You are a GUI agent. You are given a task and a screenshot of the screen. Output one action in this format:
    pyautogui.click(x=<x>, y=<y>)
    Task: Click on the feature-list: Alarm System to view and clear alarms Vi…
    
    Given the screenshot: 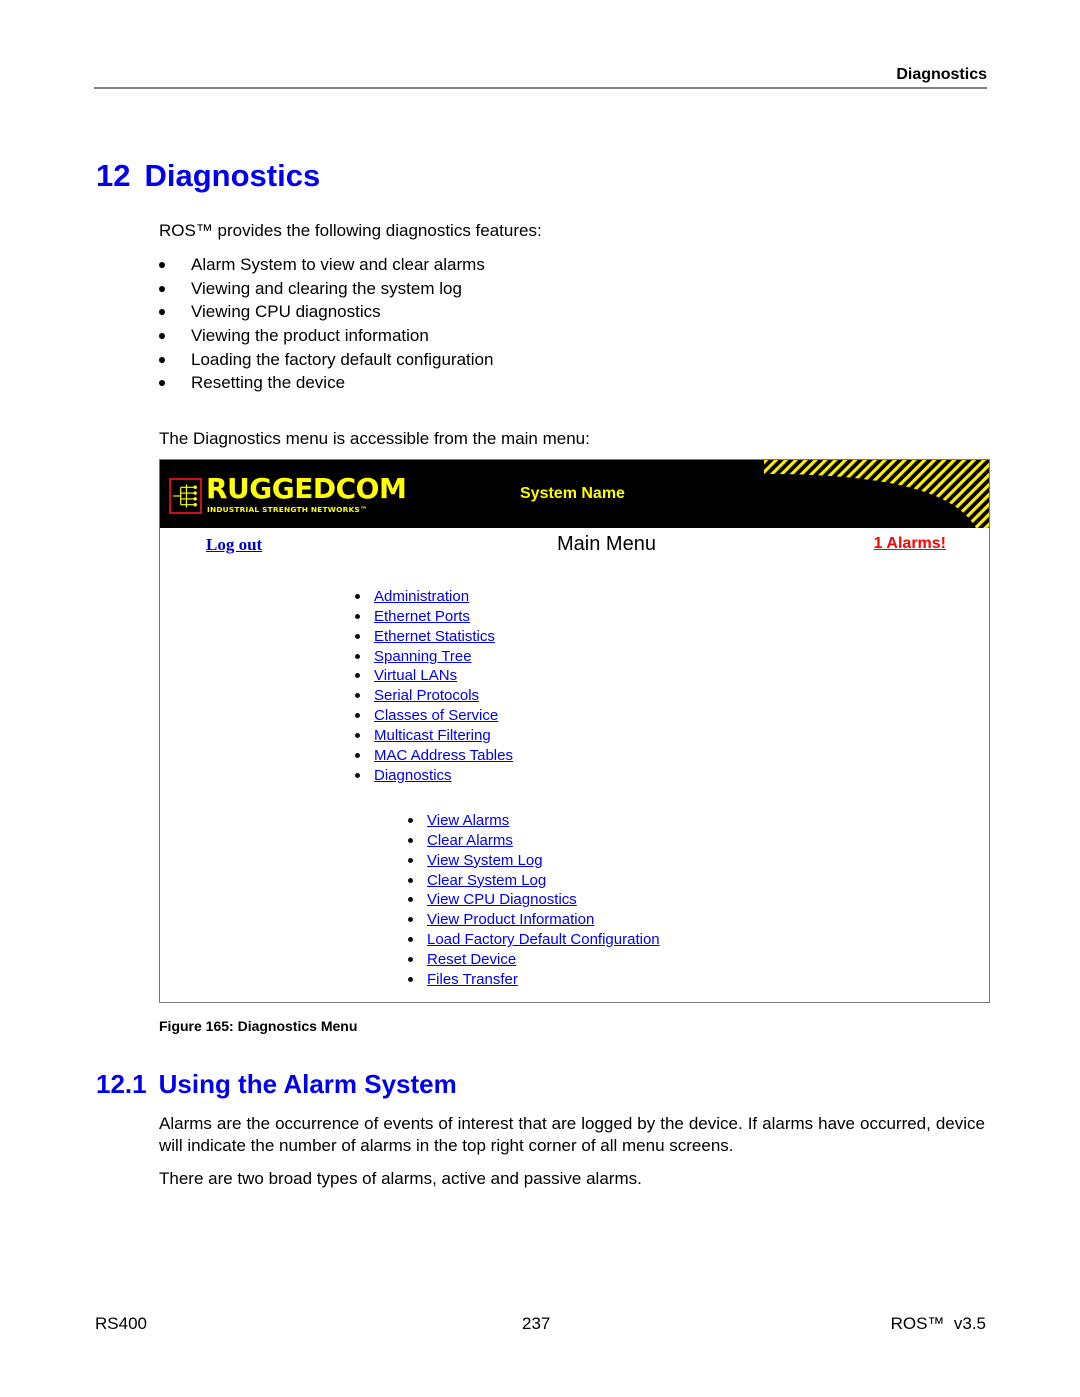 What is the action you would take?
    pyautogui.click(x=326, y=326)
    